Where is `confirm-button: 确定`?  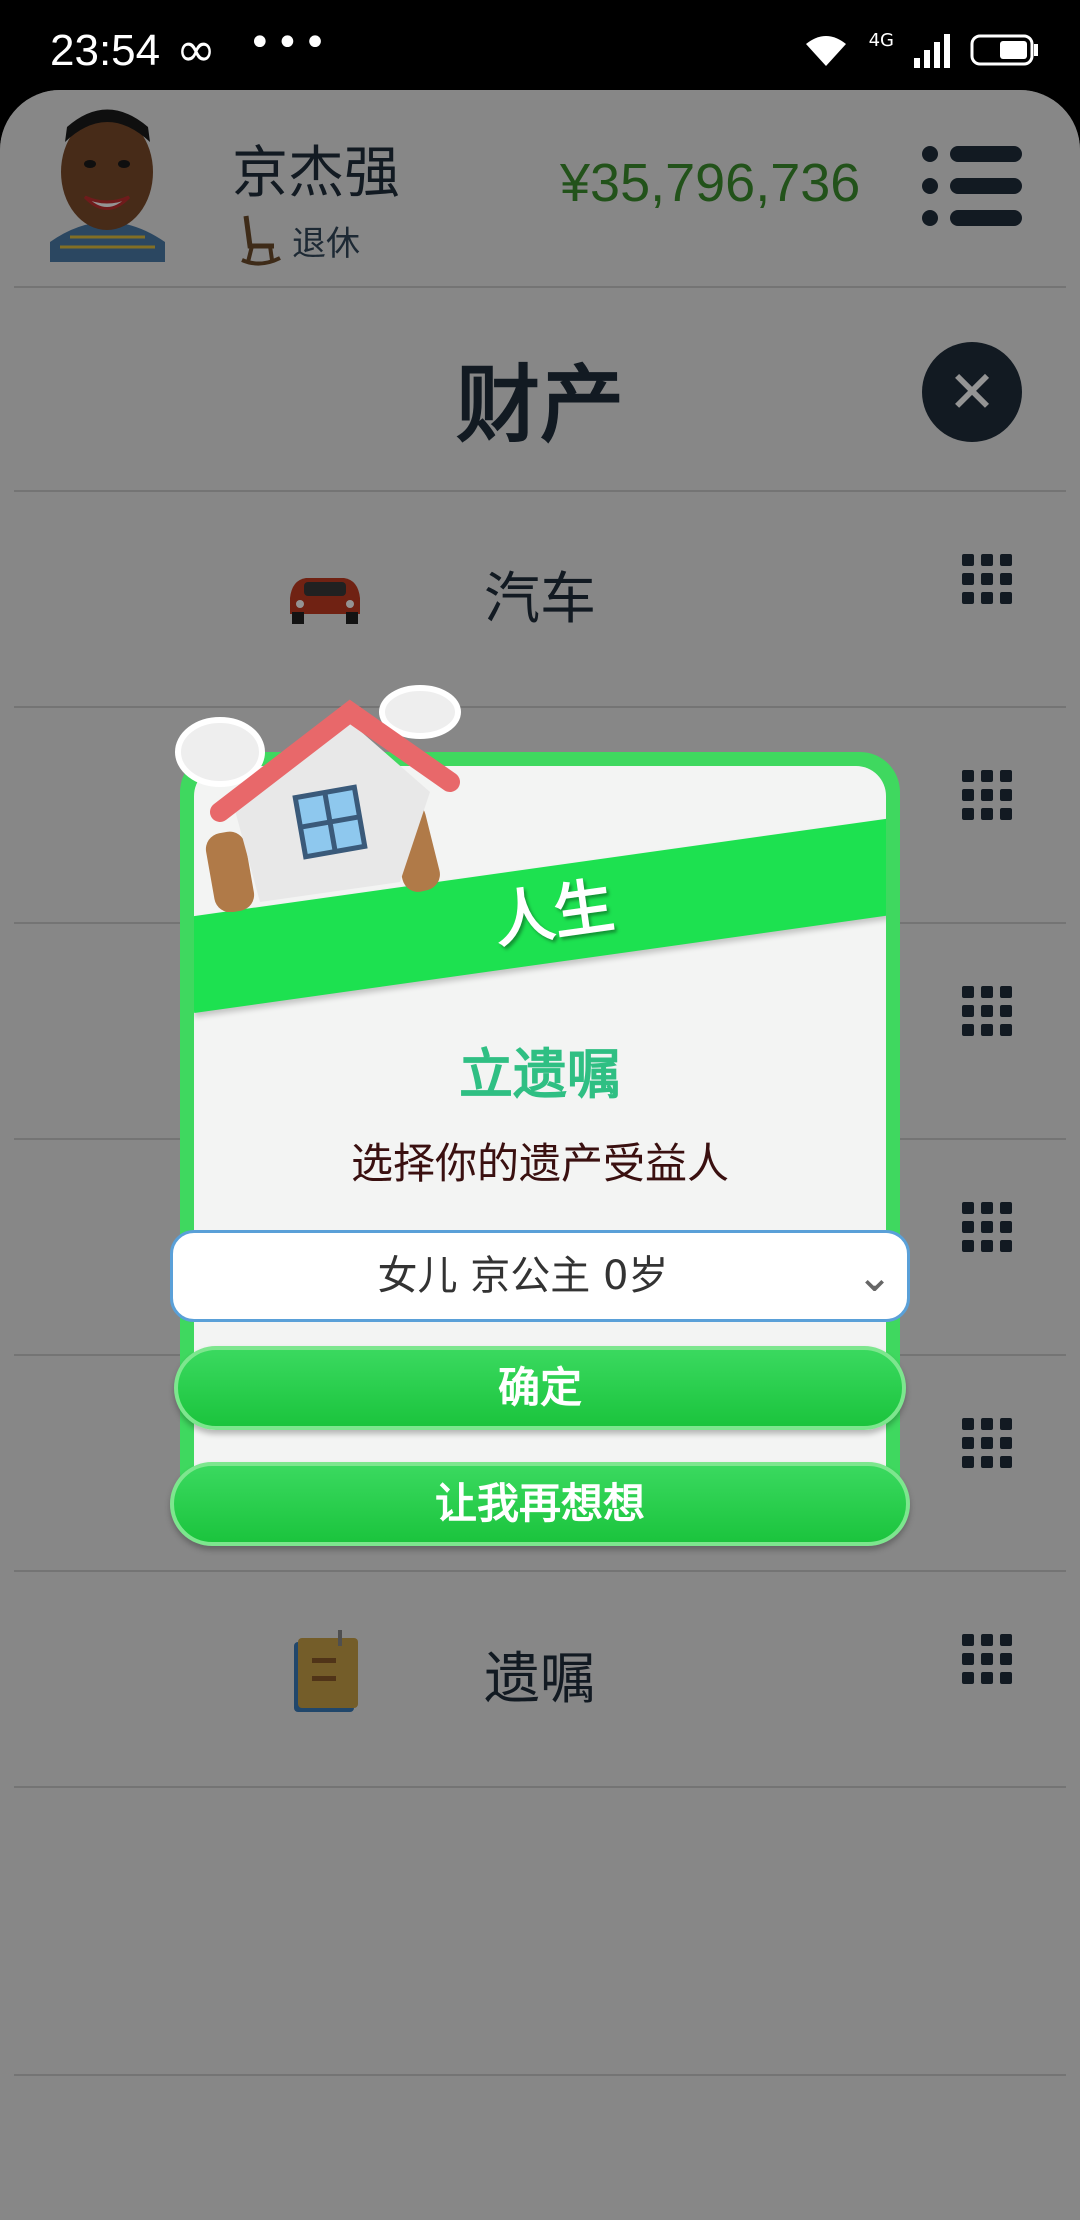
confirm-button: 确定 is located at coordinates (540, 1388).